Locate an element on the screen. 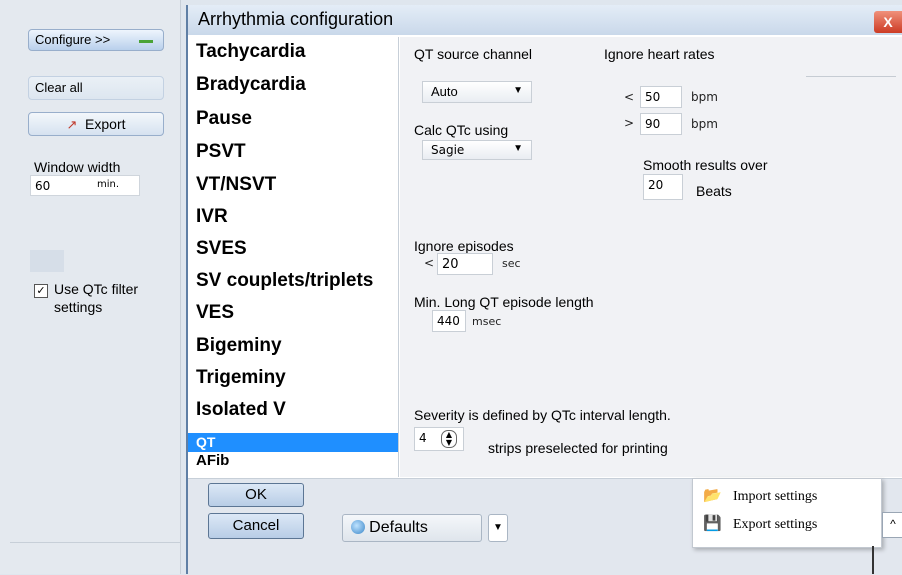 This screenshot has width=902, height=575. min-long-qt-input: 440 is located at coordinates (449, 321).